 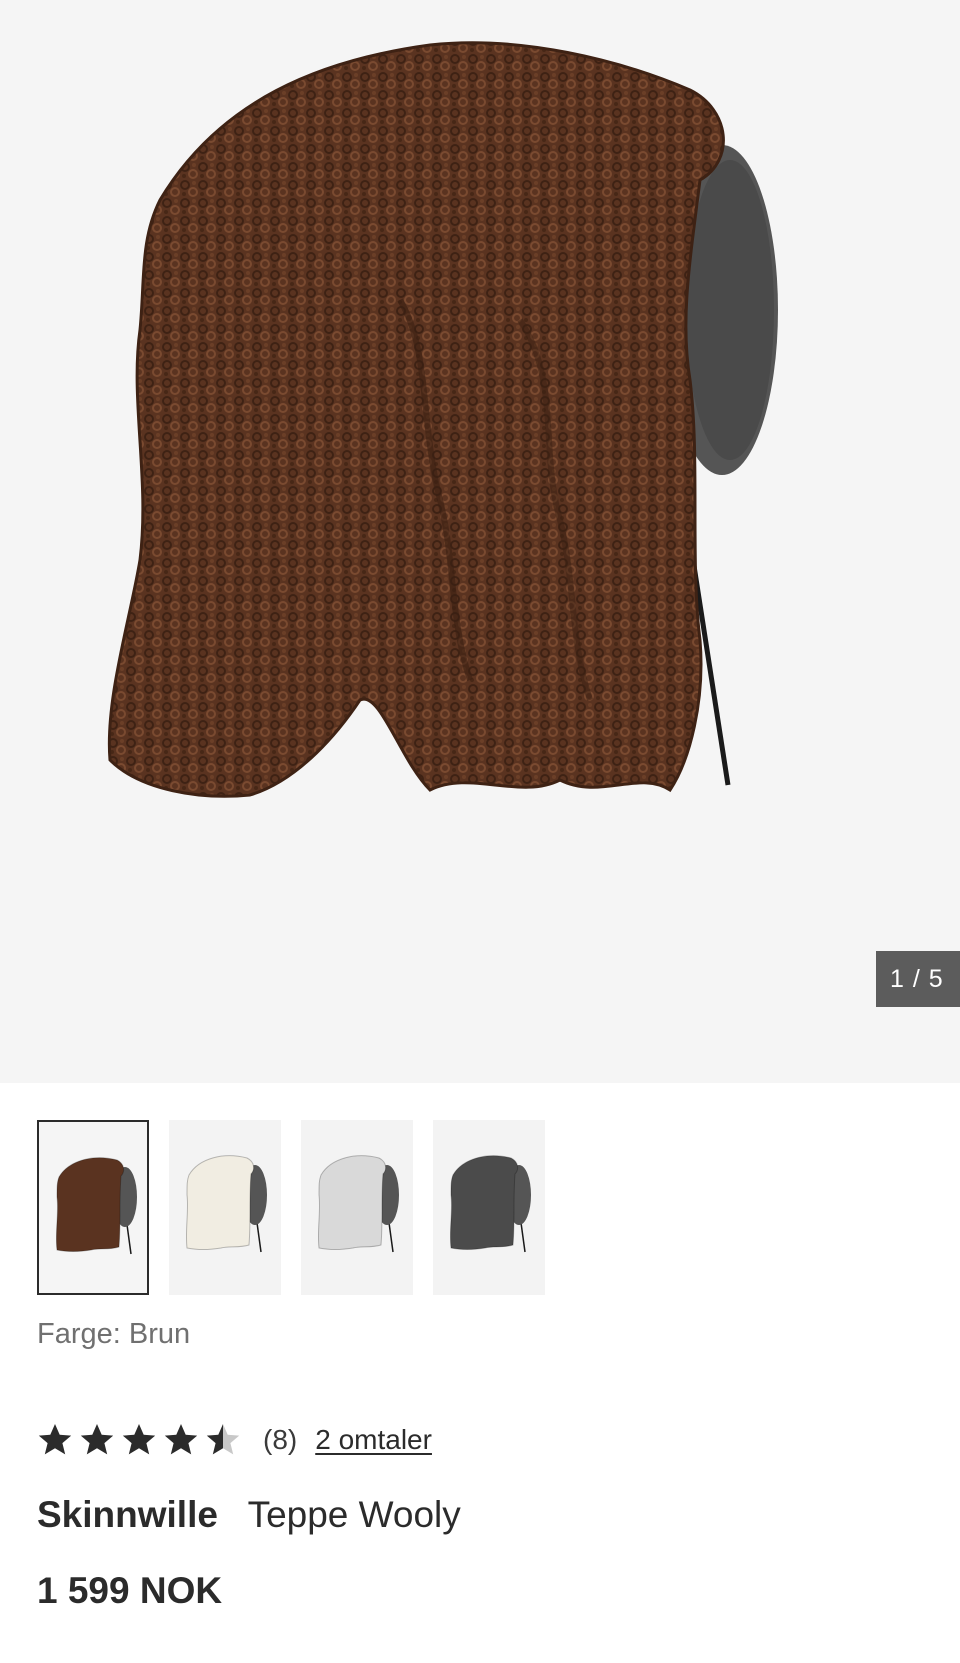 What do you see at coordinates (291, 1207) in the screenshot?
I see `thumbnail-strip` at bounding box center [291, 1207].